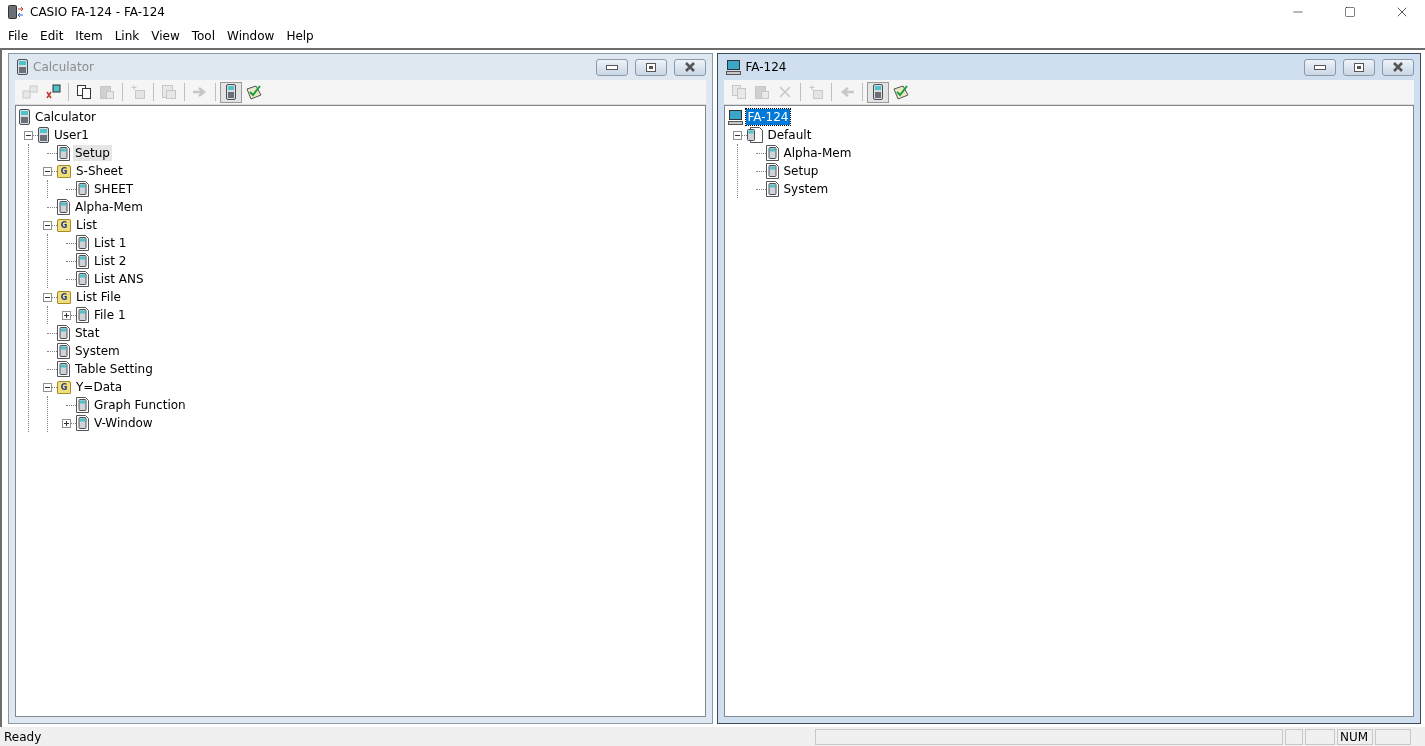 This screenshot has width=1425, height=746. Describe the element at coordinates (87, 333) in the screenshot. I see `tree-item: Stat` at that location.